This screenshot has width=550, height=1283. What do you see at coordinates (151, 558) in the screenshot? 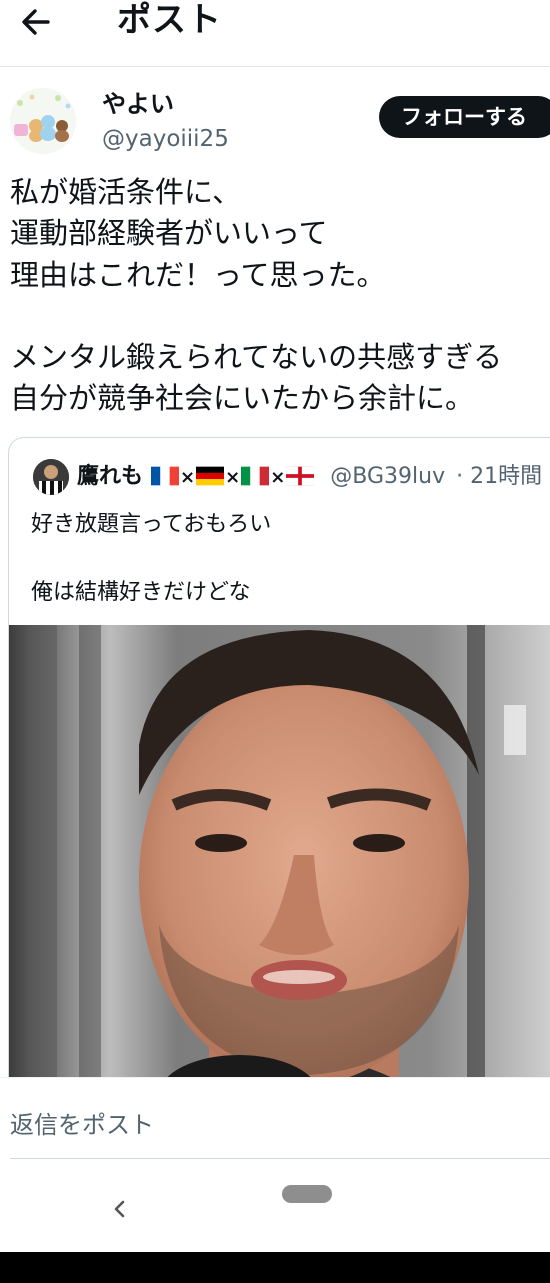
I see `quoted-post-text: 好き放題言っておもろい 俺は結構好きだけどな` at bounding box center [151, 558].